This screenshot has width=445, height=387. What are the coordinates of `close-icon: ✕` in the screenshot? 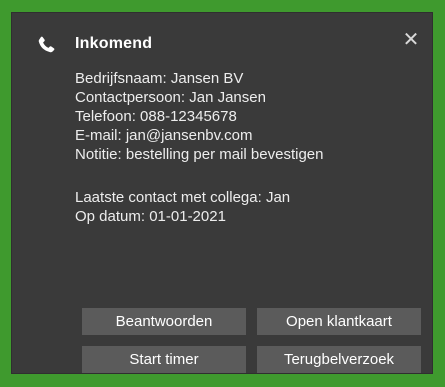 It's located at (411, 40).